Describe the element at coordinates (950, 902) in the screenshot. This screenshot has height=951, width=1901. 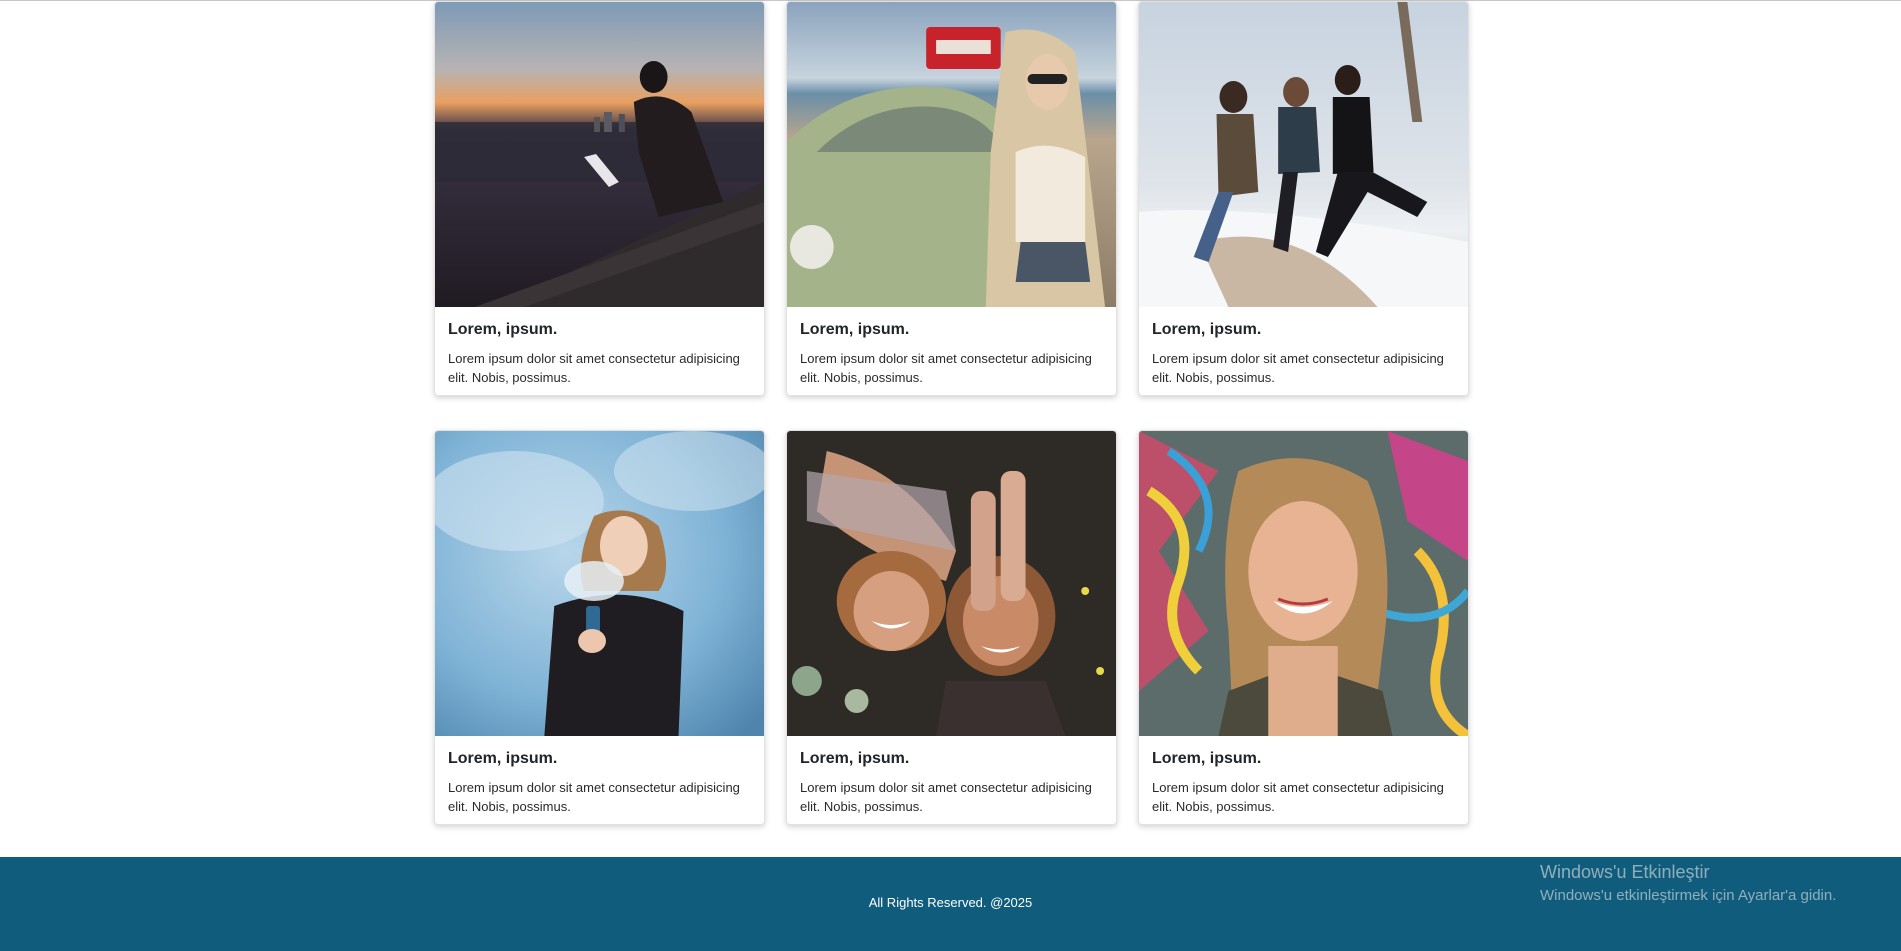
I see `footer-copyright: All Rights Reserved. @2025` at that location.